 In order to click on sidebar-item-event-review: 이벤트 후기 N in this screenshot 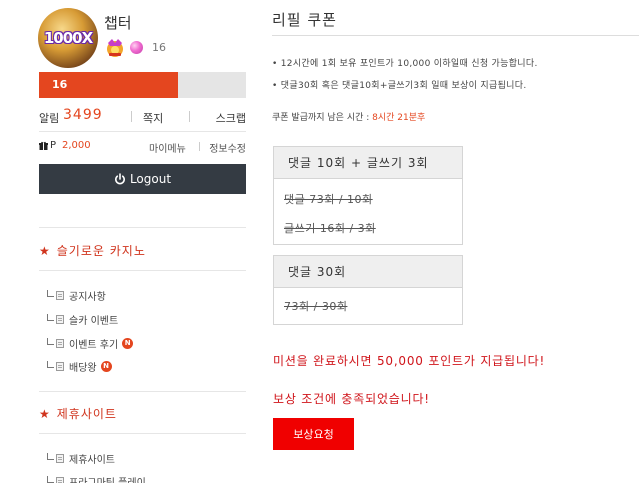, I will do `click(90, 343)`.